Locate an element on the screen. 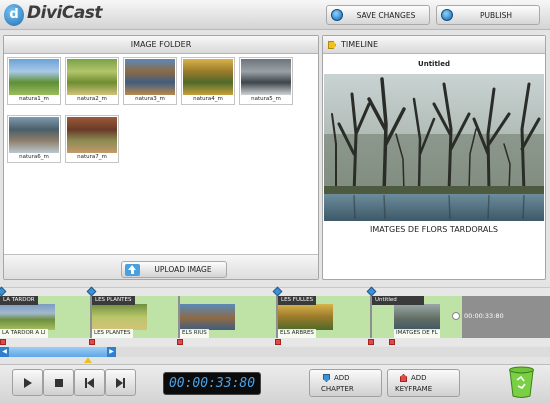  upload-arrow-icon is located at coordinates (132, 269).